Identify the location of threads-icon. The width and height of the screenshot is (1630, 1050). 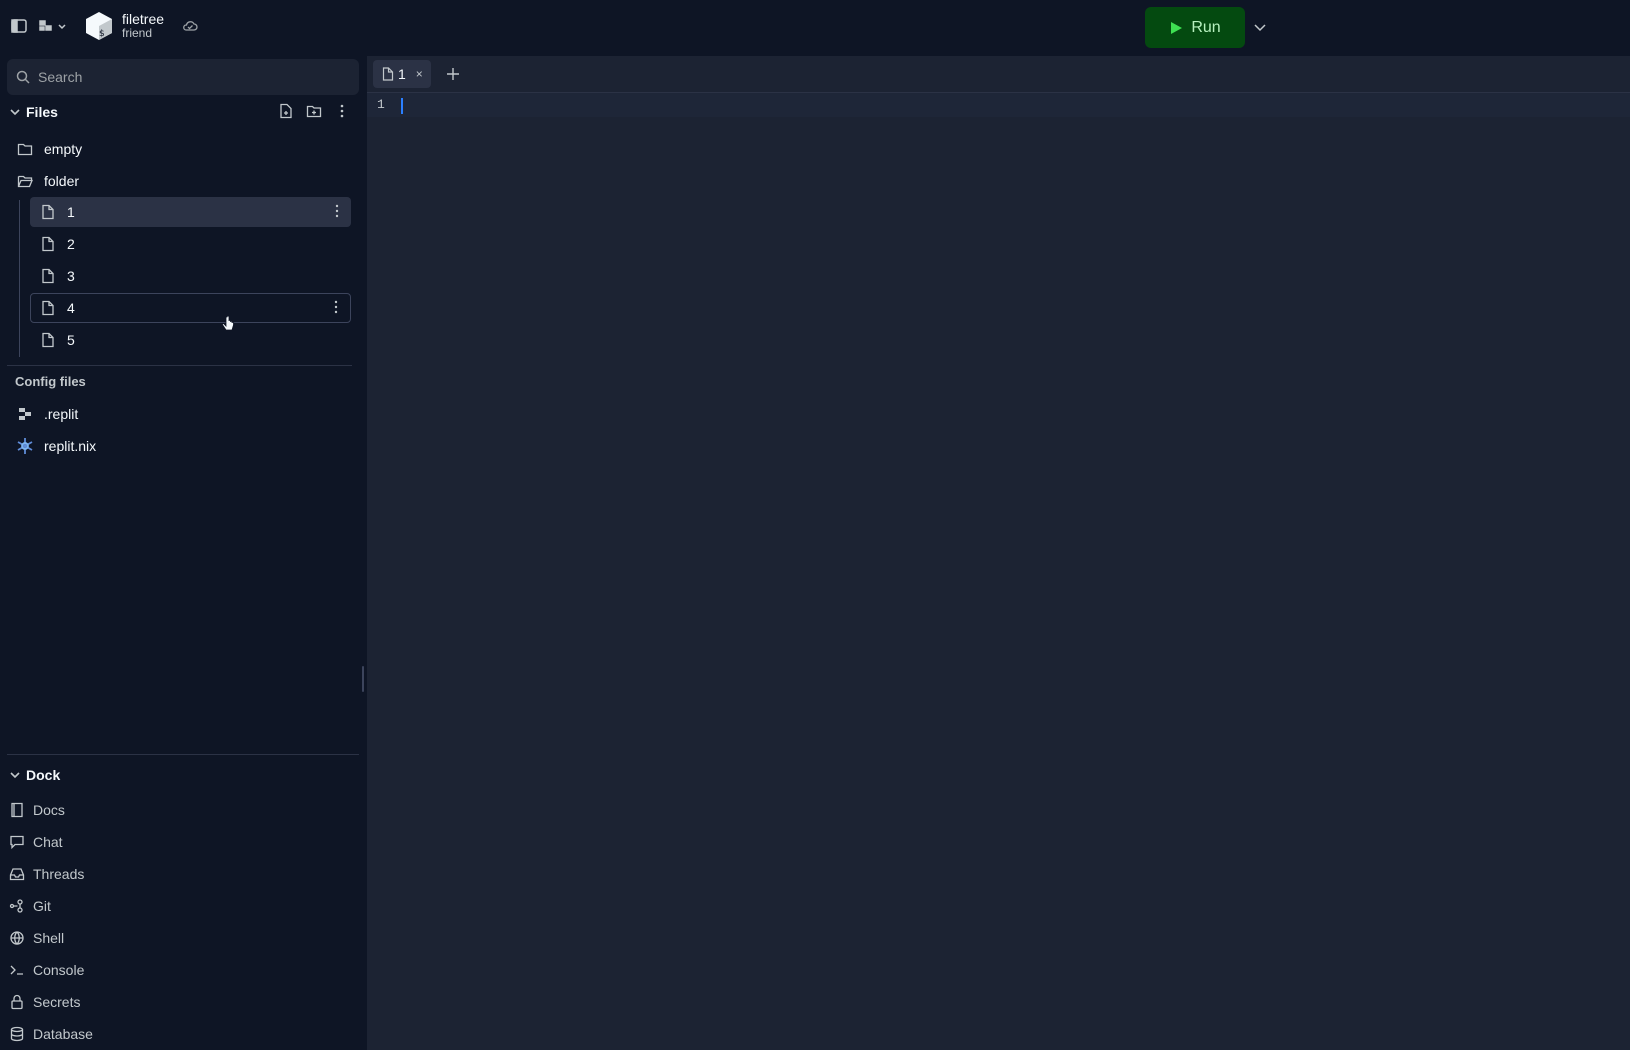
(17, 874).